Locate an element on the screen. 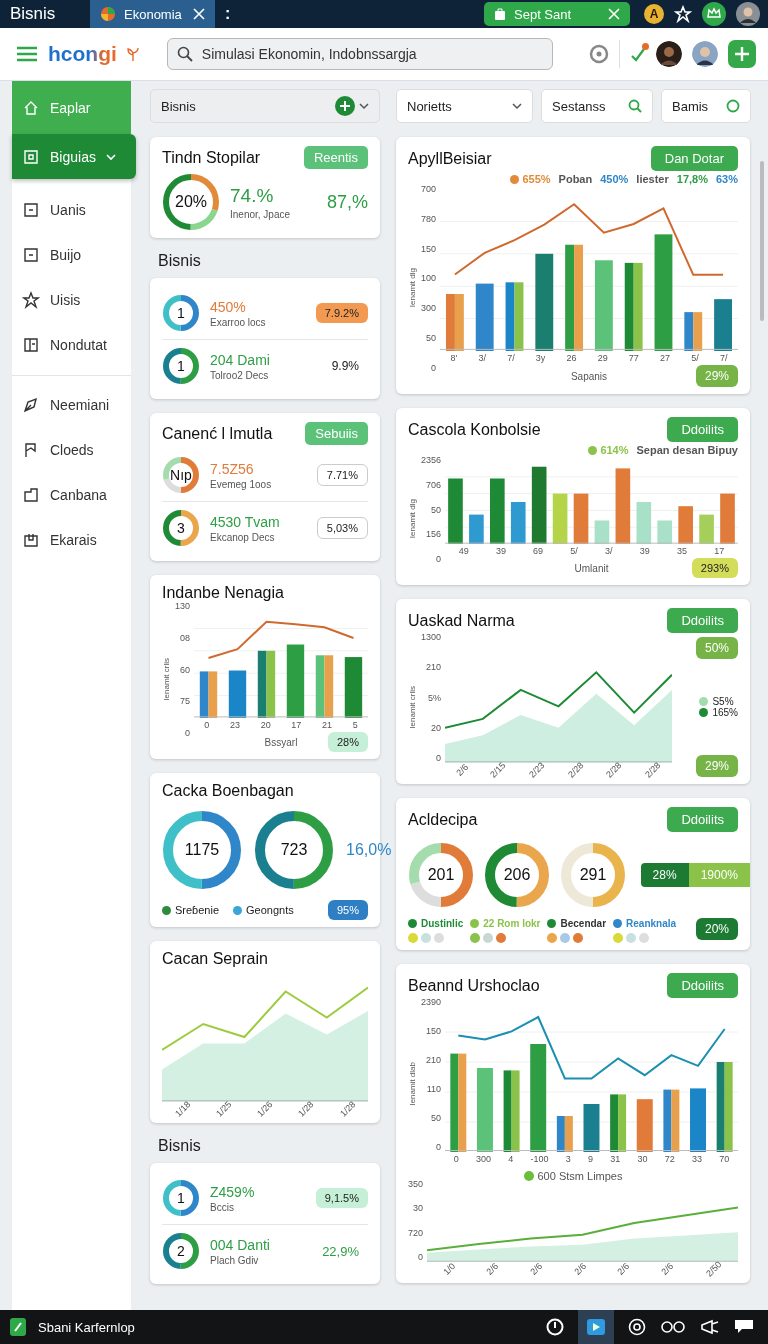  crown-icon is located at coordinates (714, 14).